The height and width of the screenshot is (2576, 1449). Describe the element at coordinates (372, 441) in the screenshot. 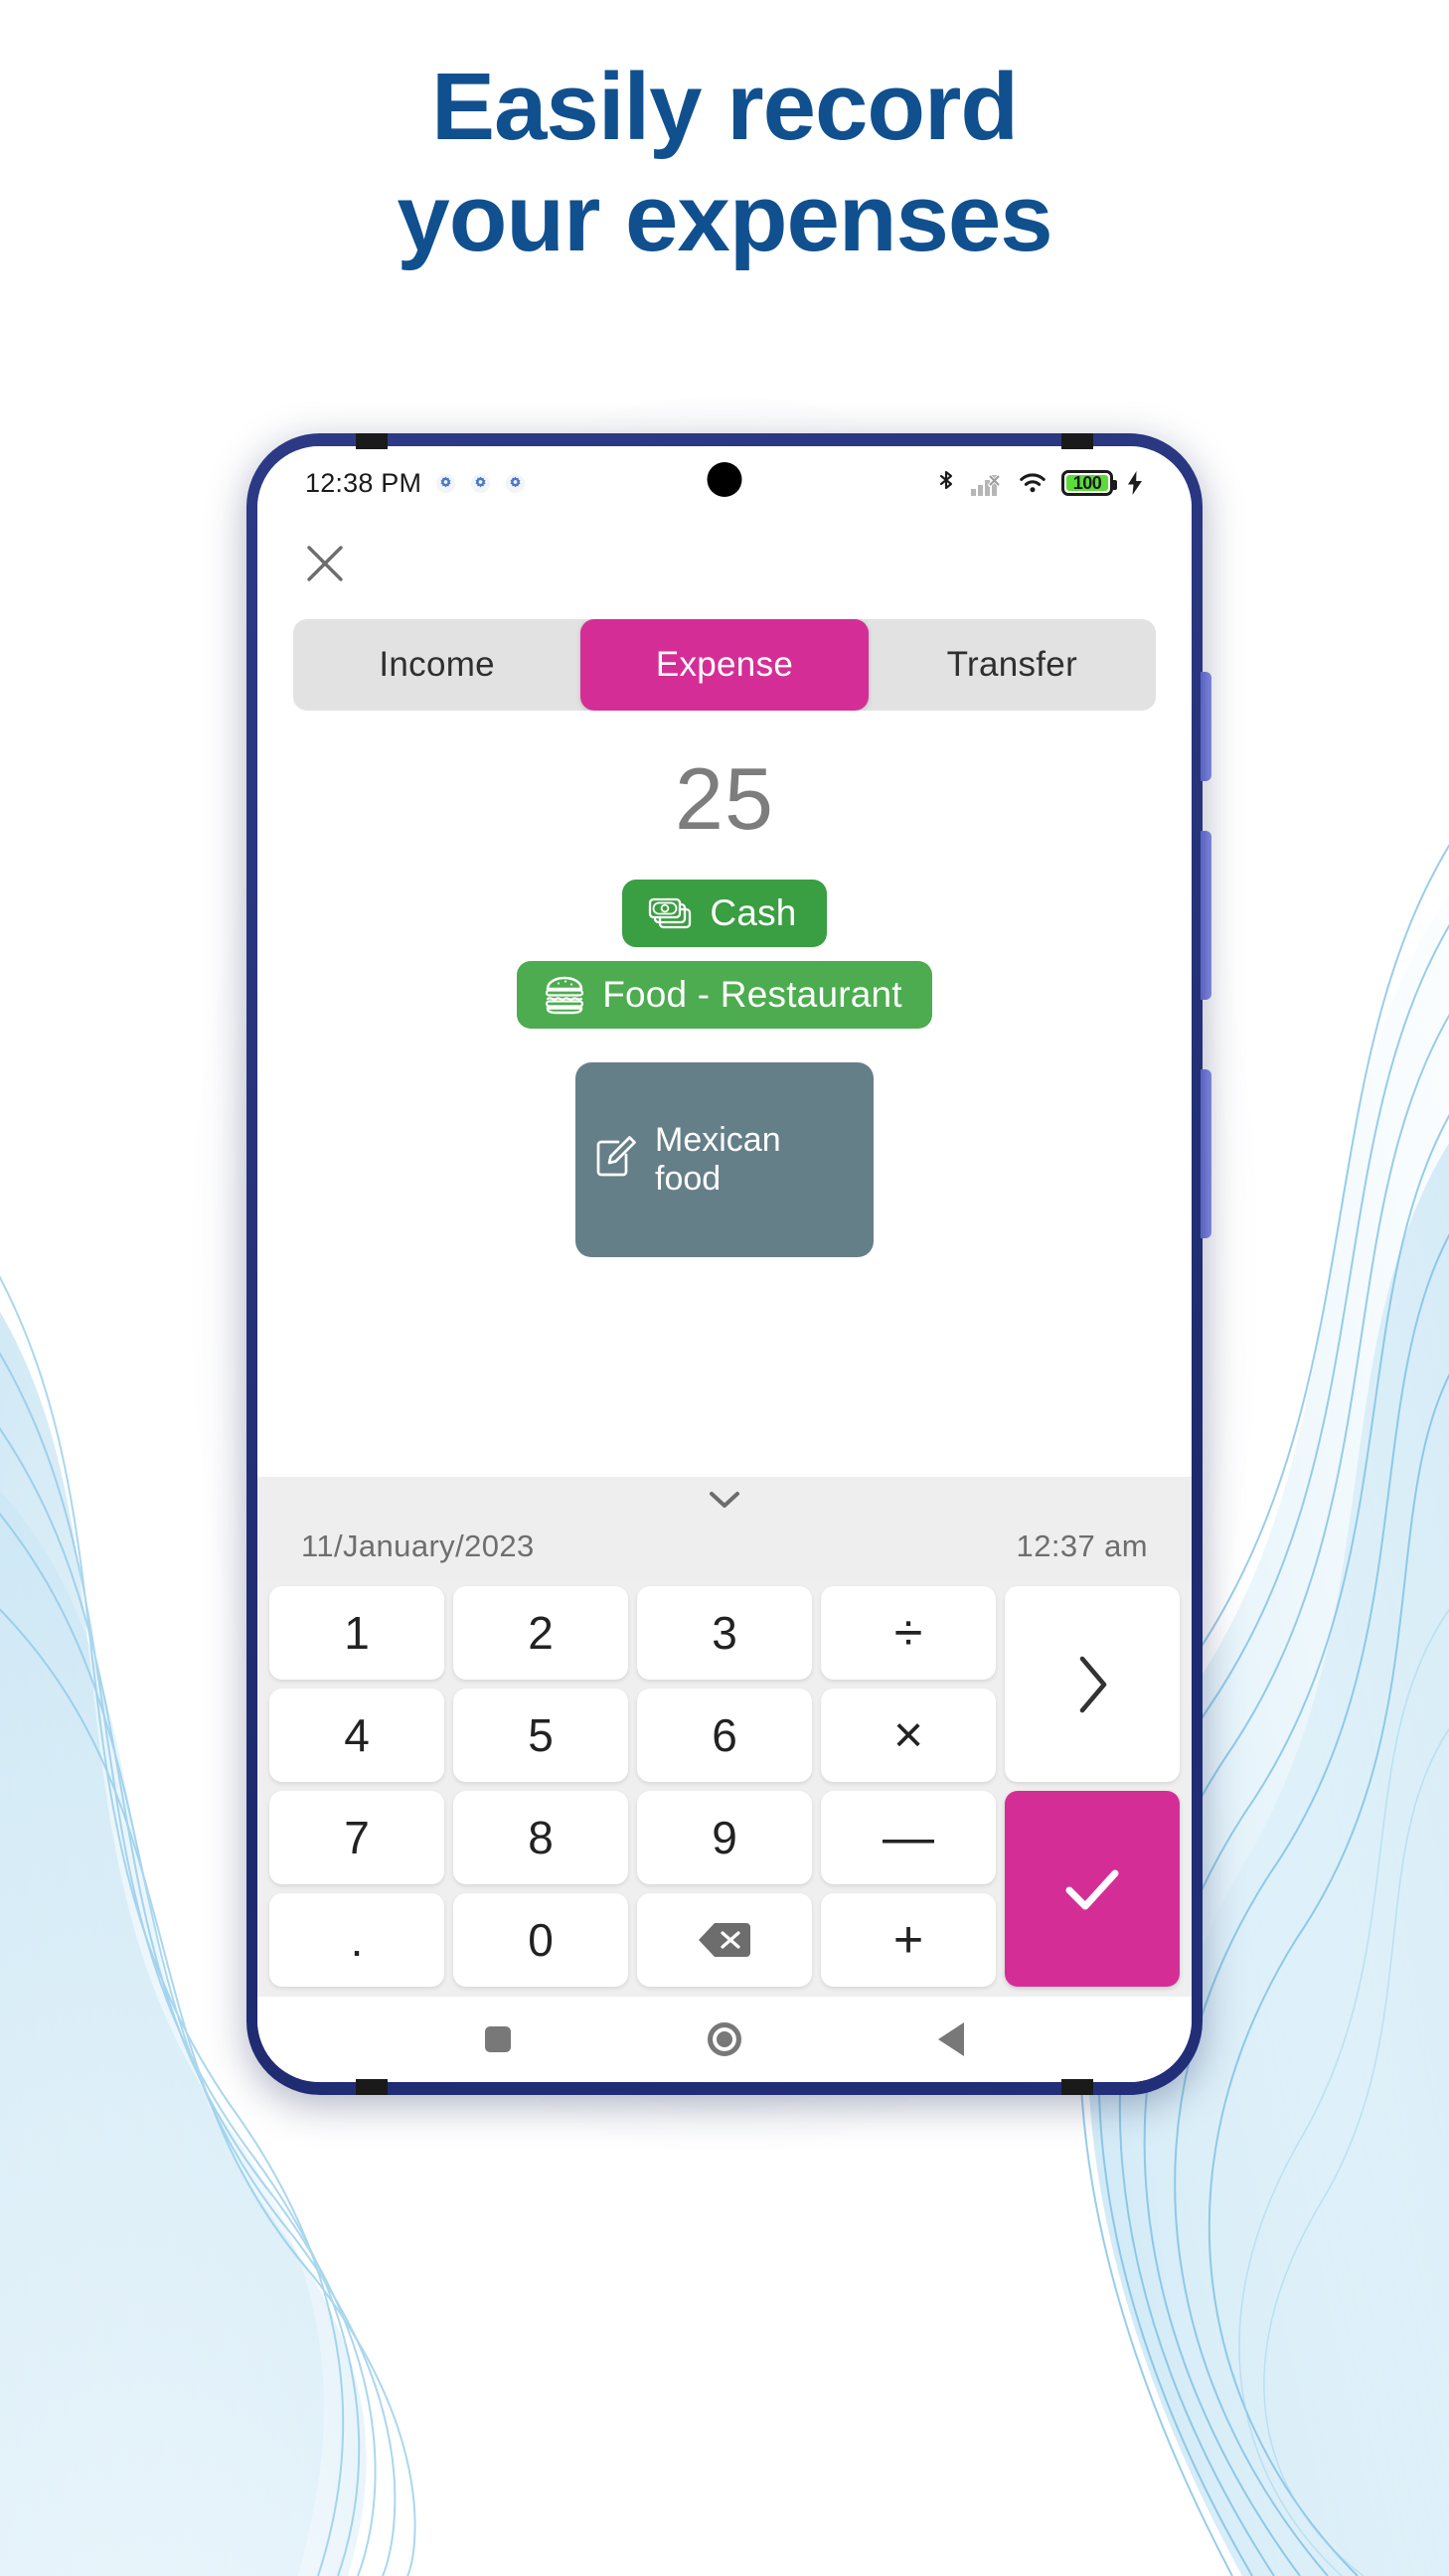

I see `antenna-band-top-left` at that location.